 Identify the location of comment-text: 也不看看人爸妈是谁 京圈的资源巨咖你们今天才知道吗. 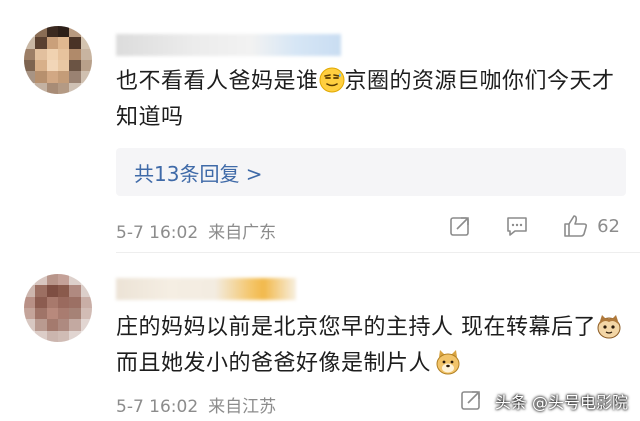
(371, 100).